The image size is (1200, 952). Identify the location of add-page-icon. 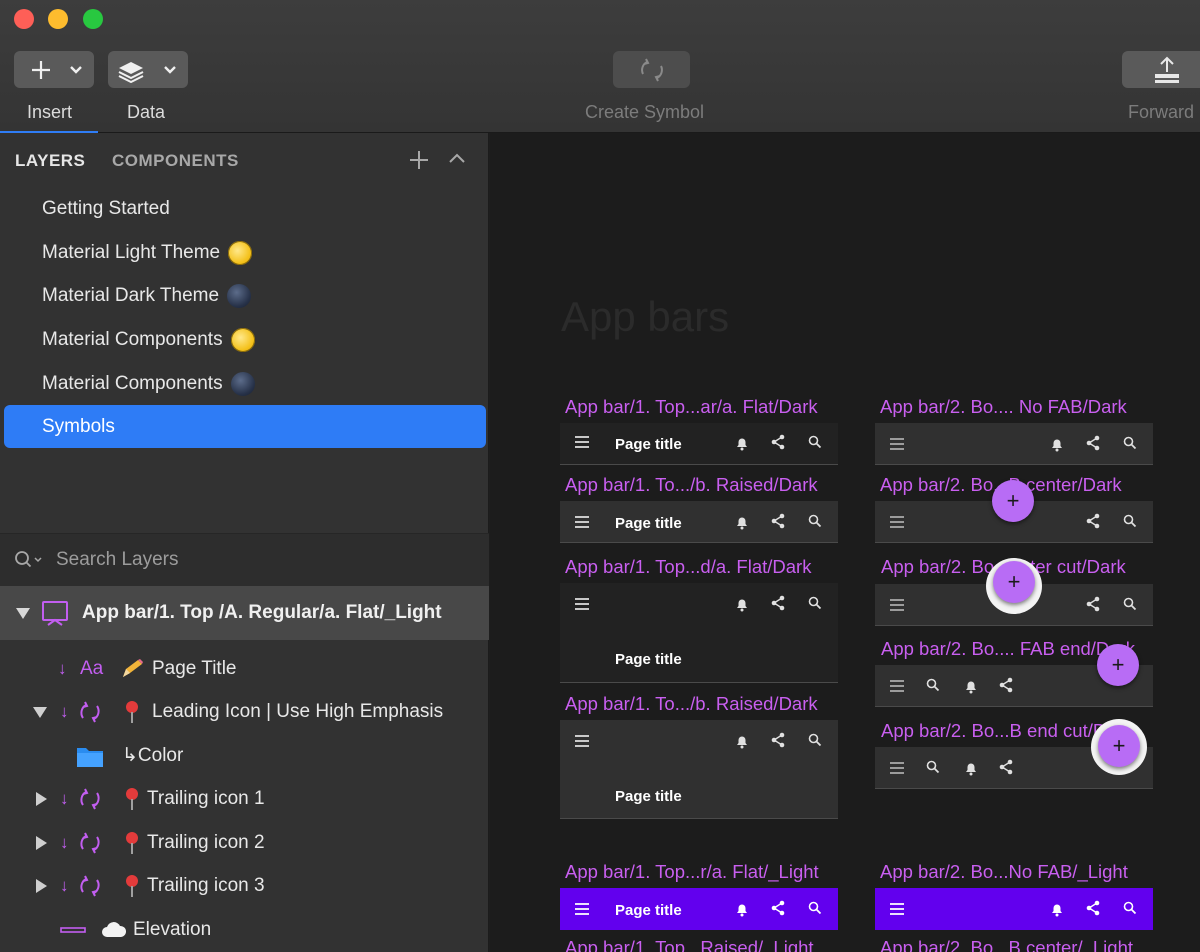
(419, 162).